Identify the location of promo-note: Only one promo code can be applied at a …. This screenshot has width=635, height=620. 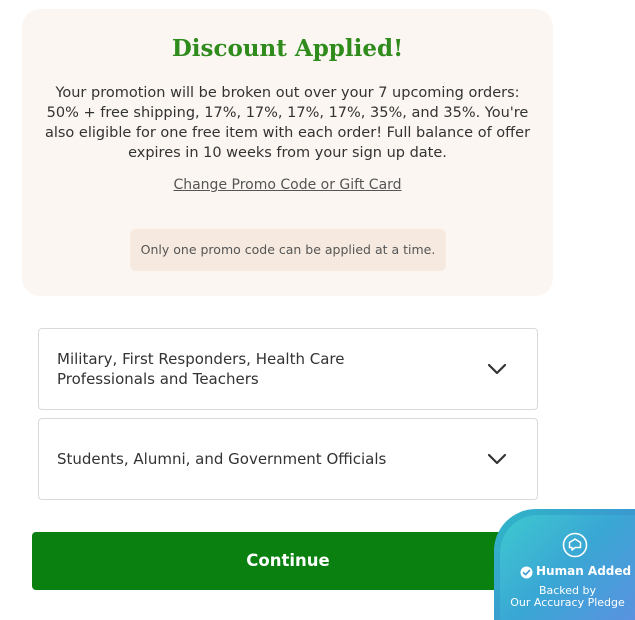
(288, 250).